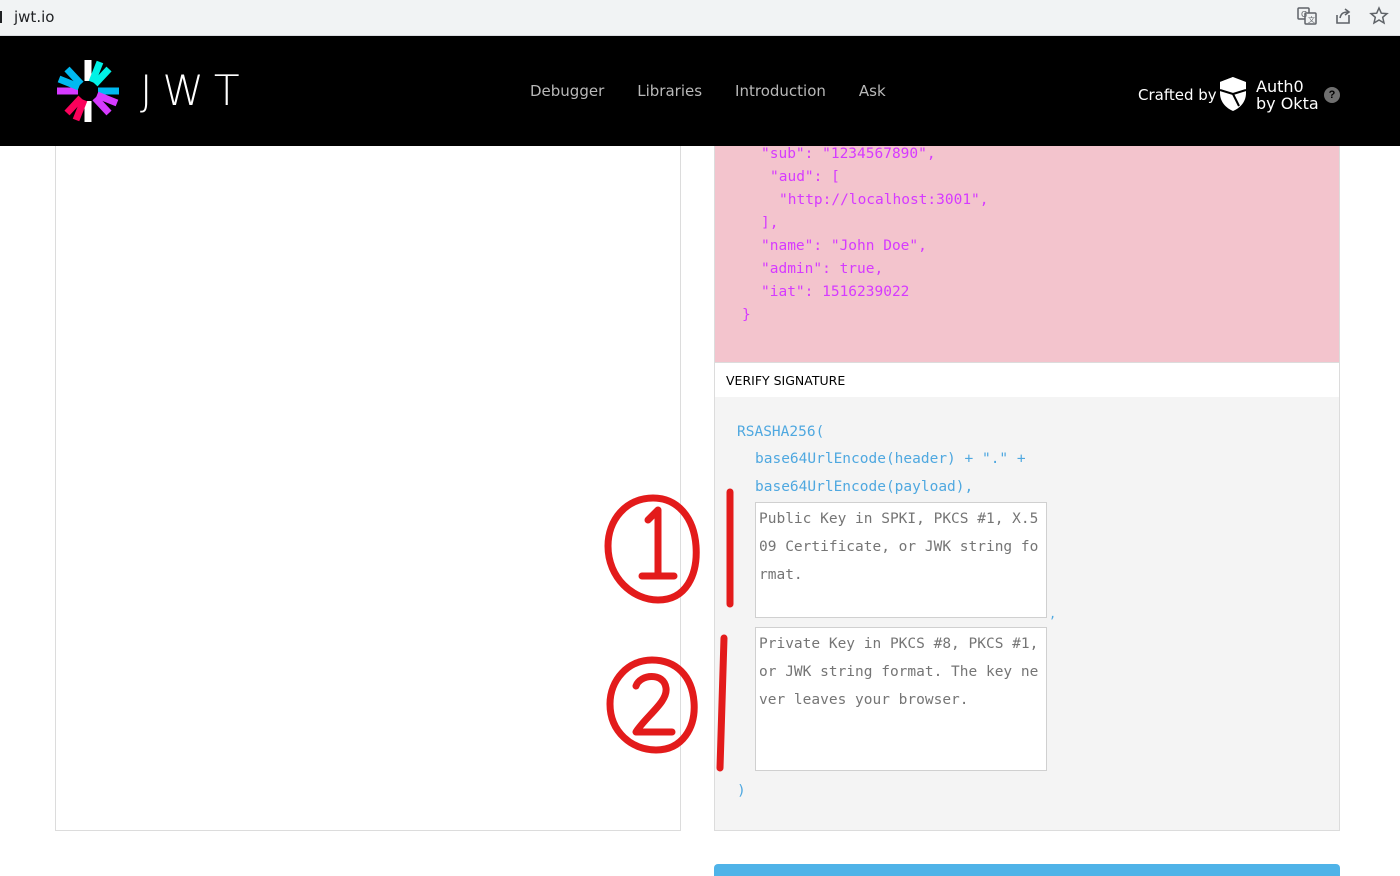  What do you see at coordinates (700, 18) in the screenshot?
I see `browser-address-bar: jwt.io G文` at bounding box center [700, 18].